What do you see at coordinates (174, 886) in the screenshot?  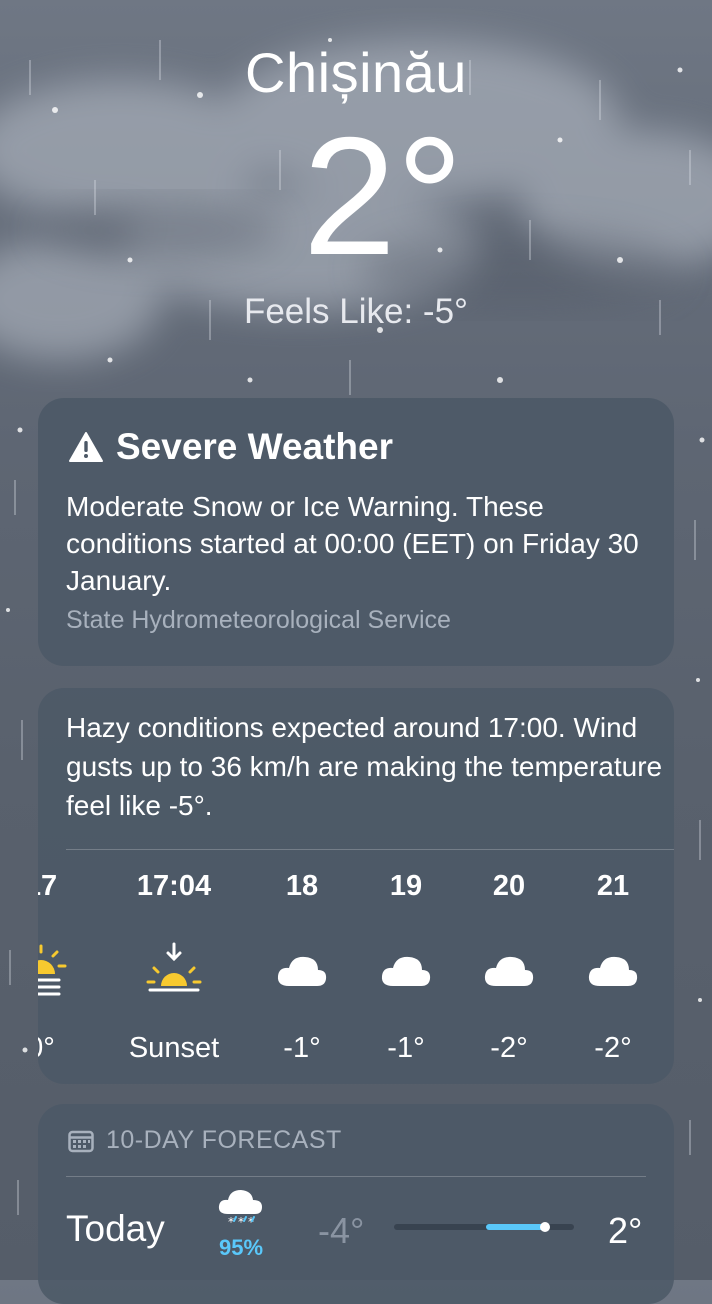 I see `hour-time: 17:04` at bounding box center [174, 886].